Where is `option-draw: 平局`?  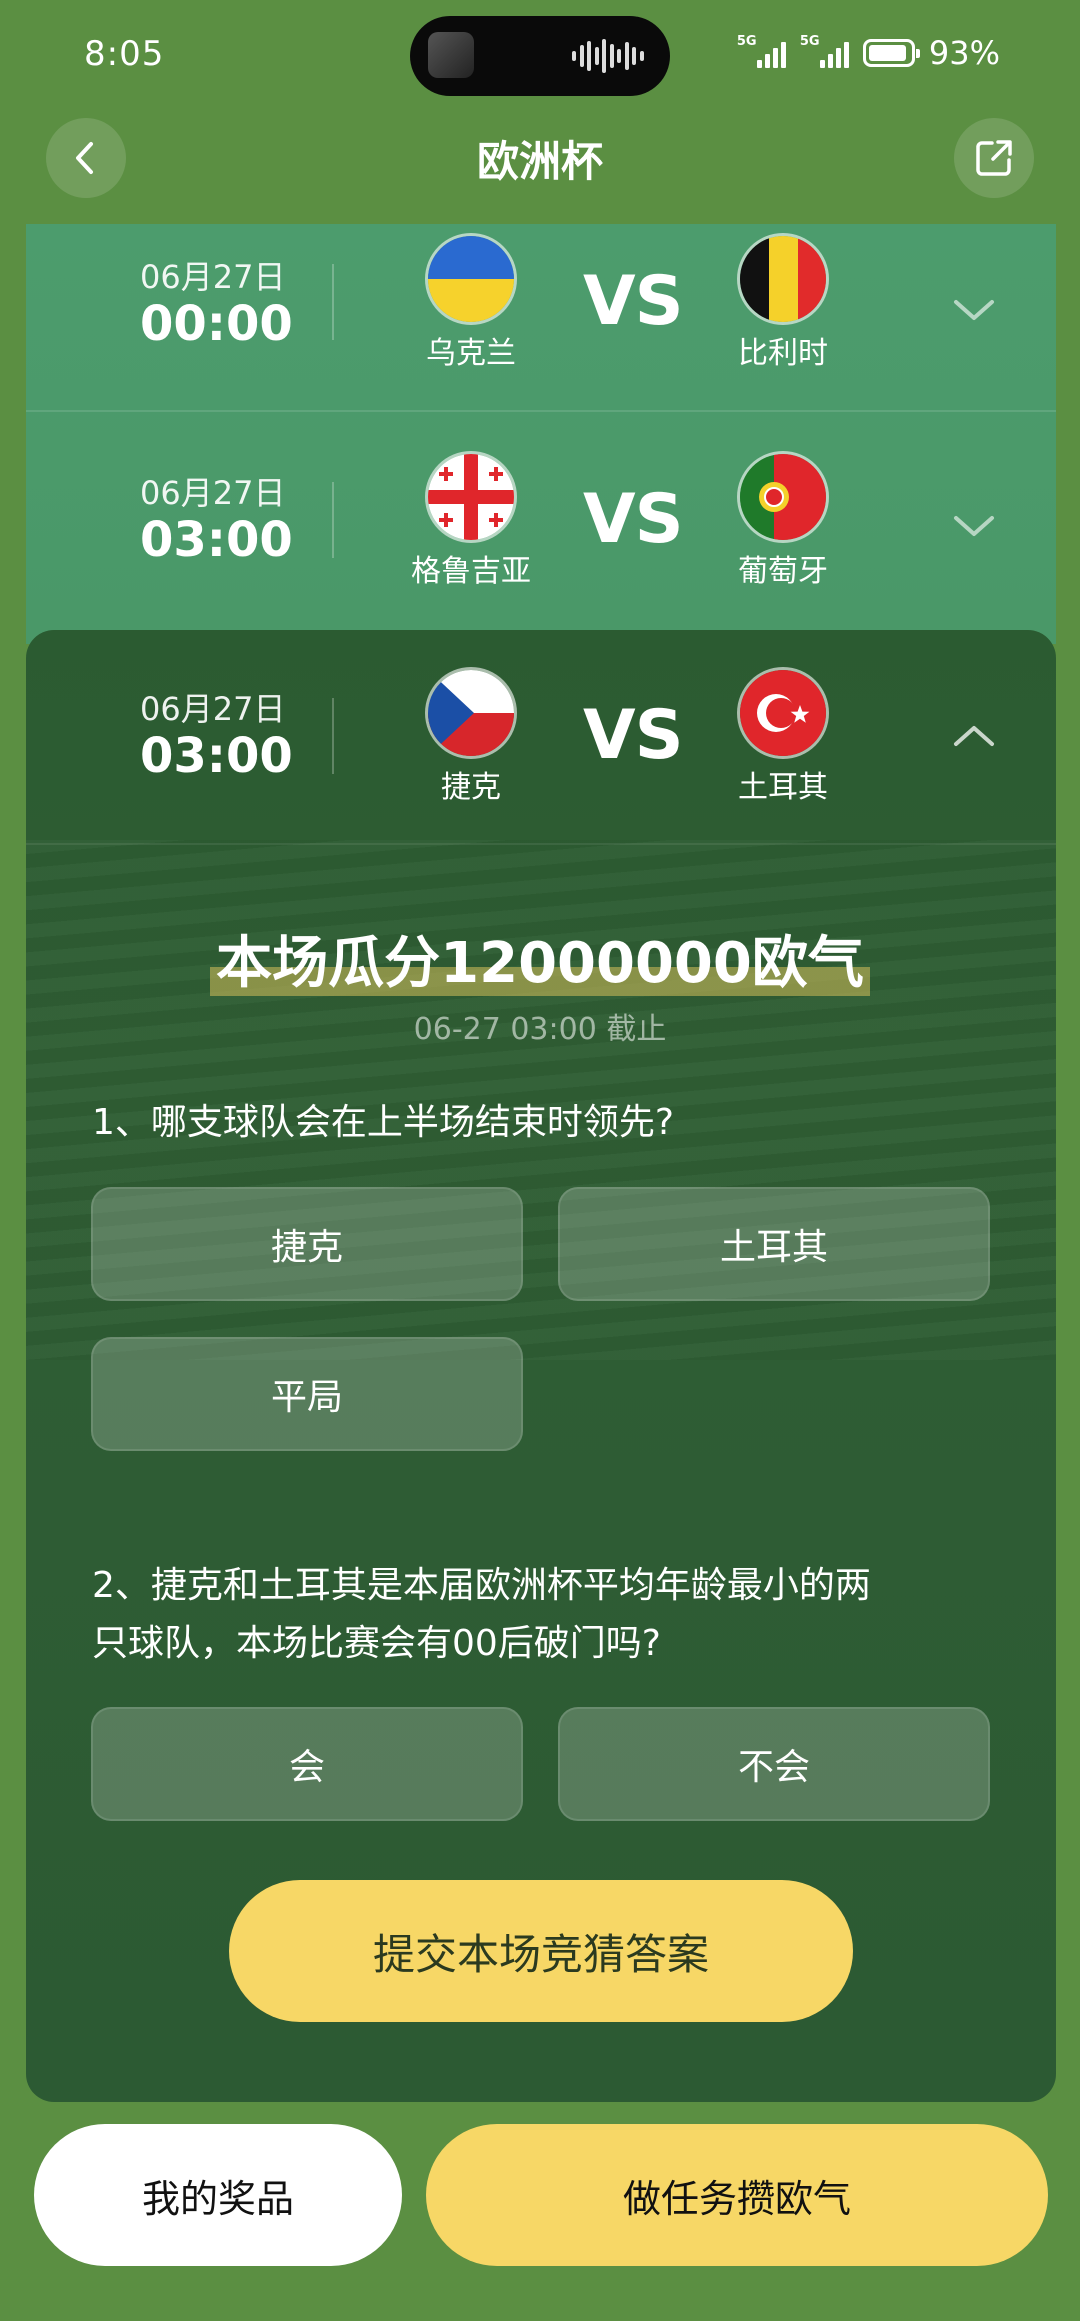 option-draw: 平局 is located at coordinates (307, 1394).